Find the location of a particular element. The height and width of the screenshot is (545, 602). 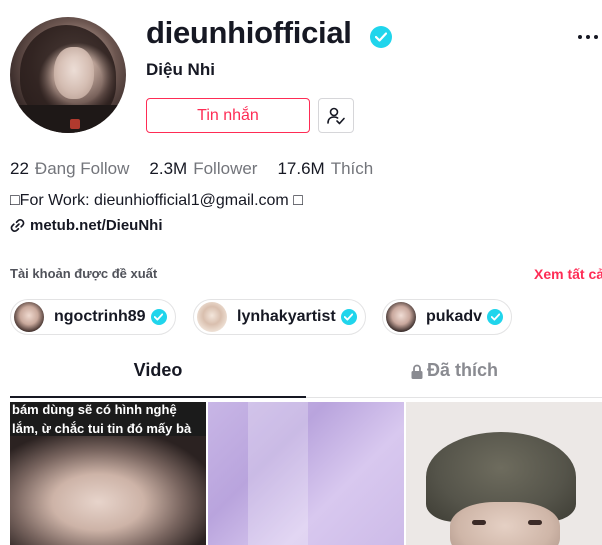

active-tab-indicator is located at coordinates (158, 397).